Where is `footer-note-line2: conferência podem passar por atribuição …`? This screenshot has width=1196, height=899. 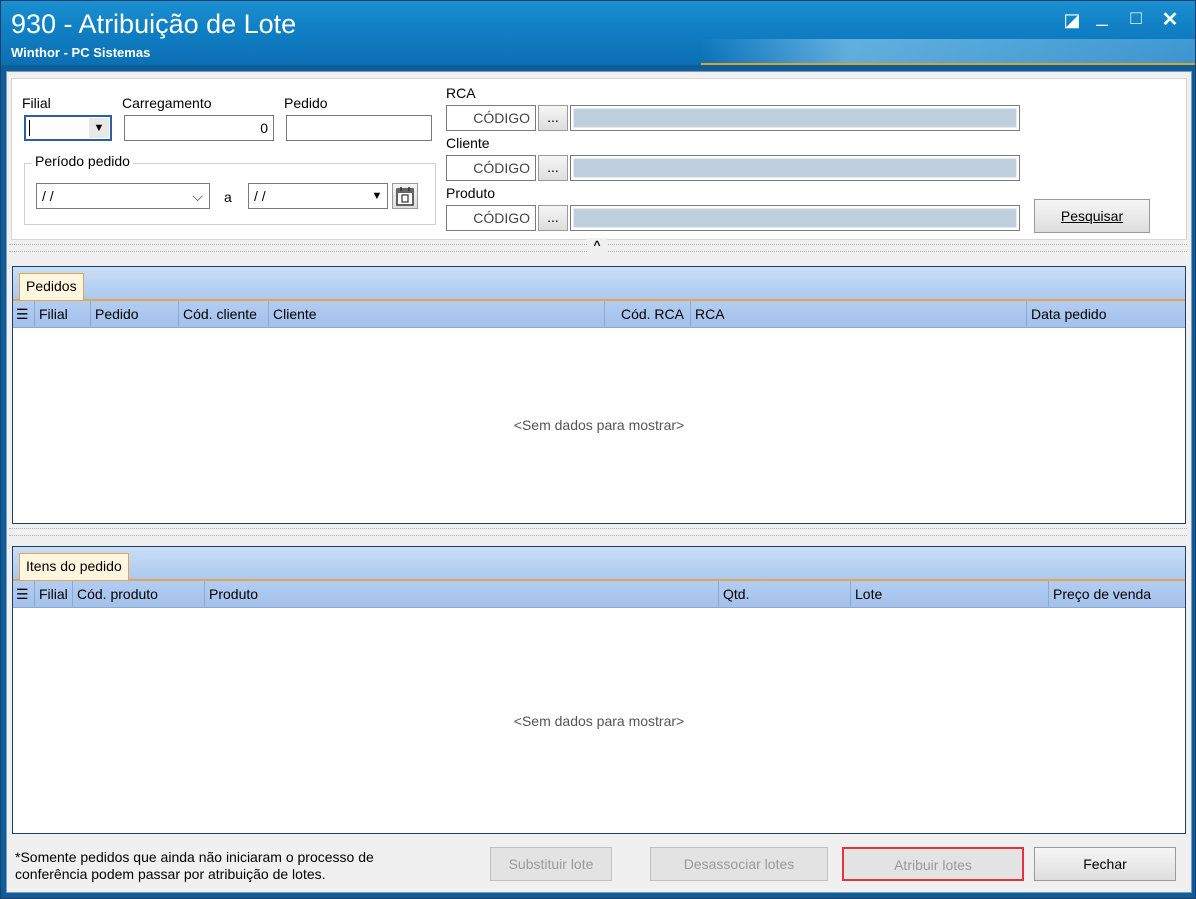
footer-note-line2: conferência podem passar por atribuição … is located at coordinates (170, 874).